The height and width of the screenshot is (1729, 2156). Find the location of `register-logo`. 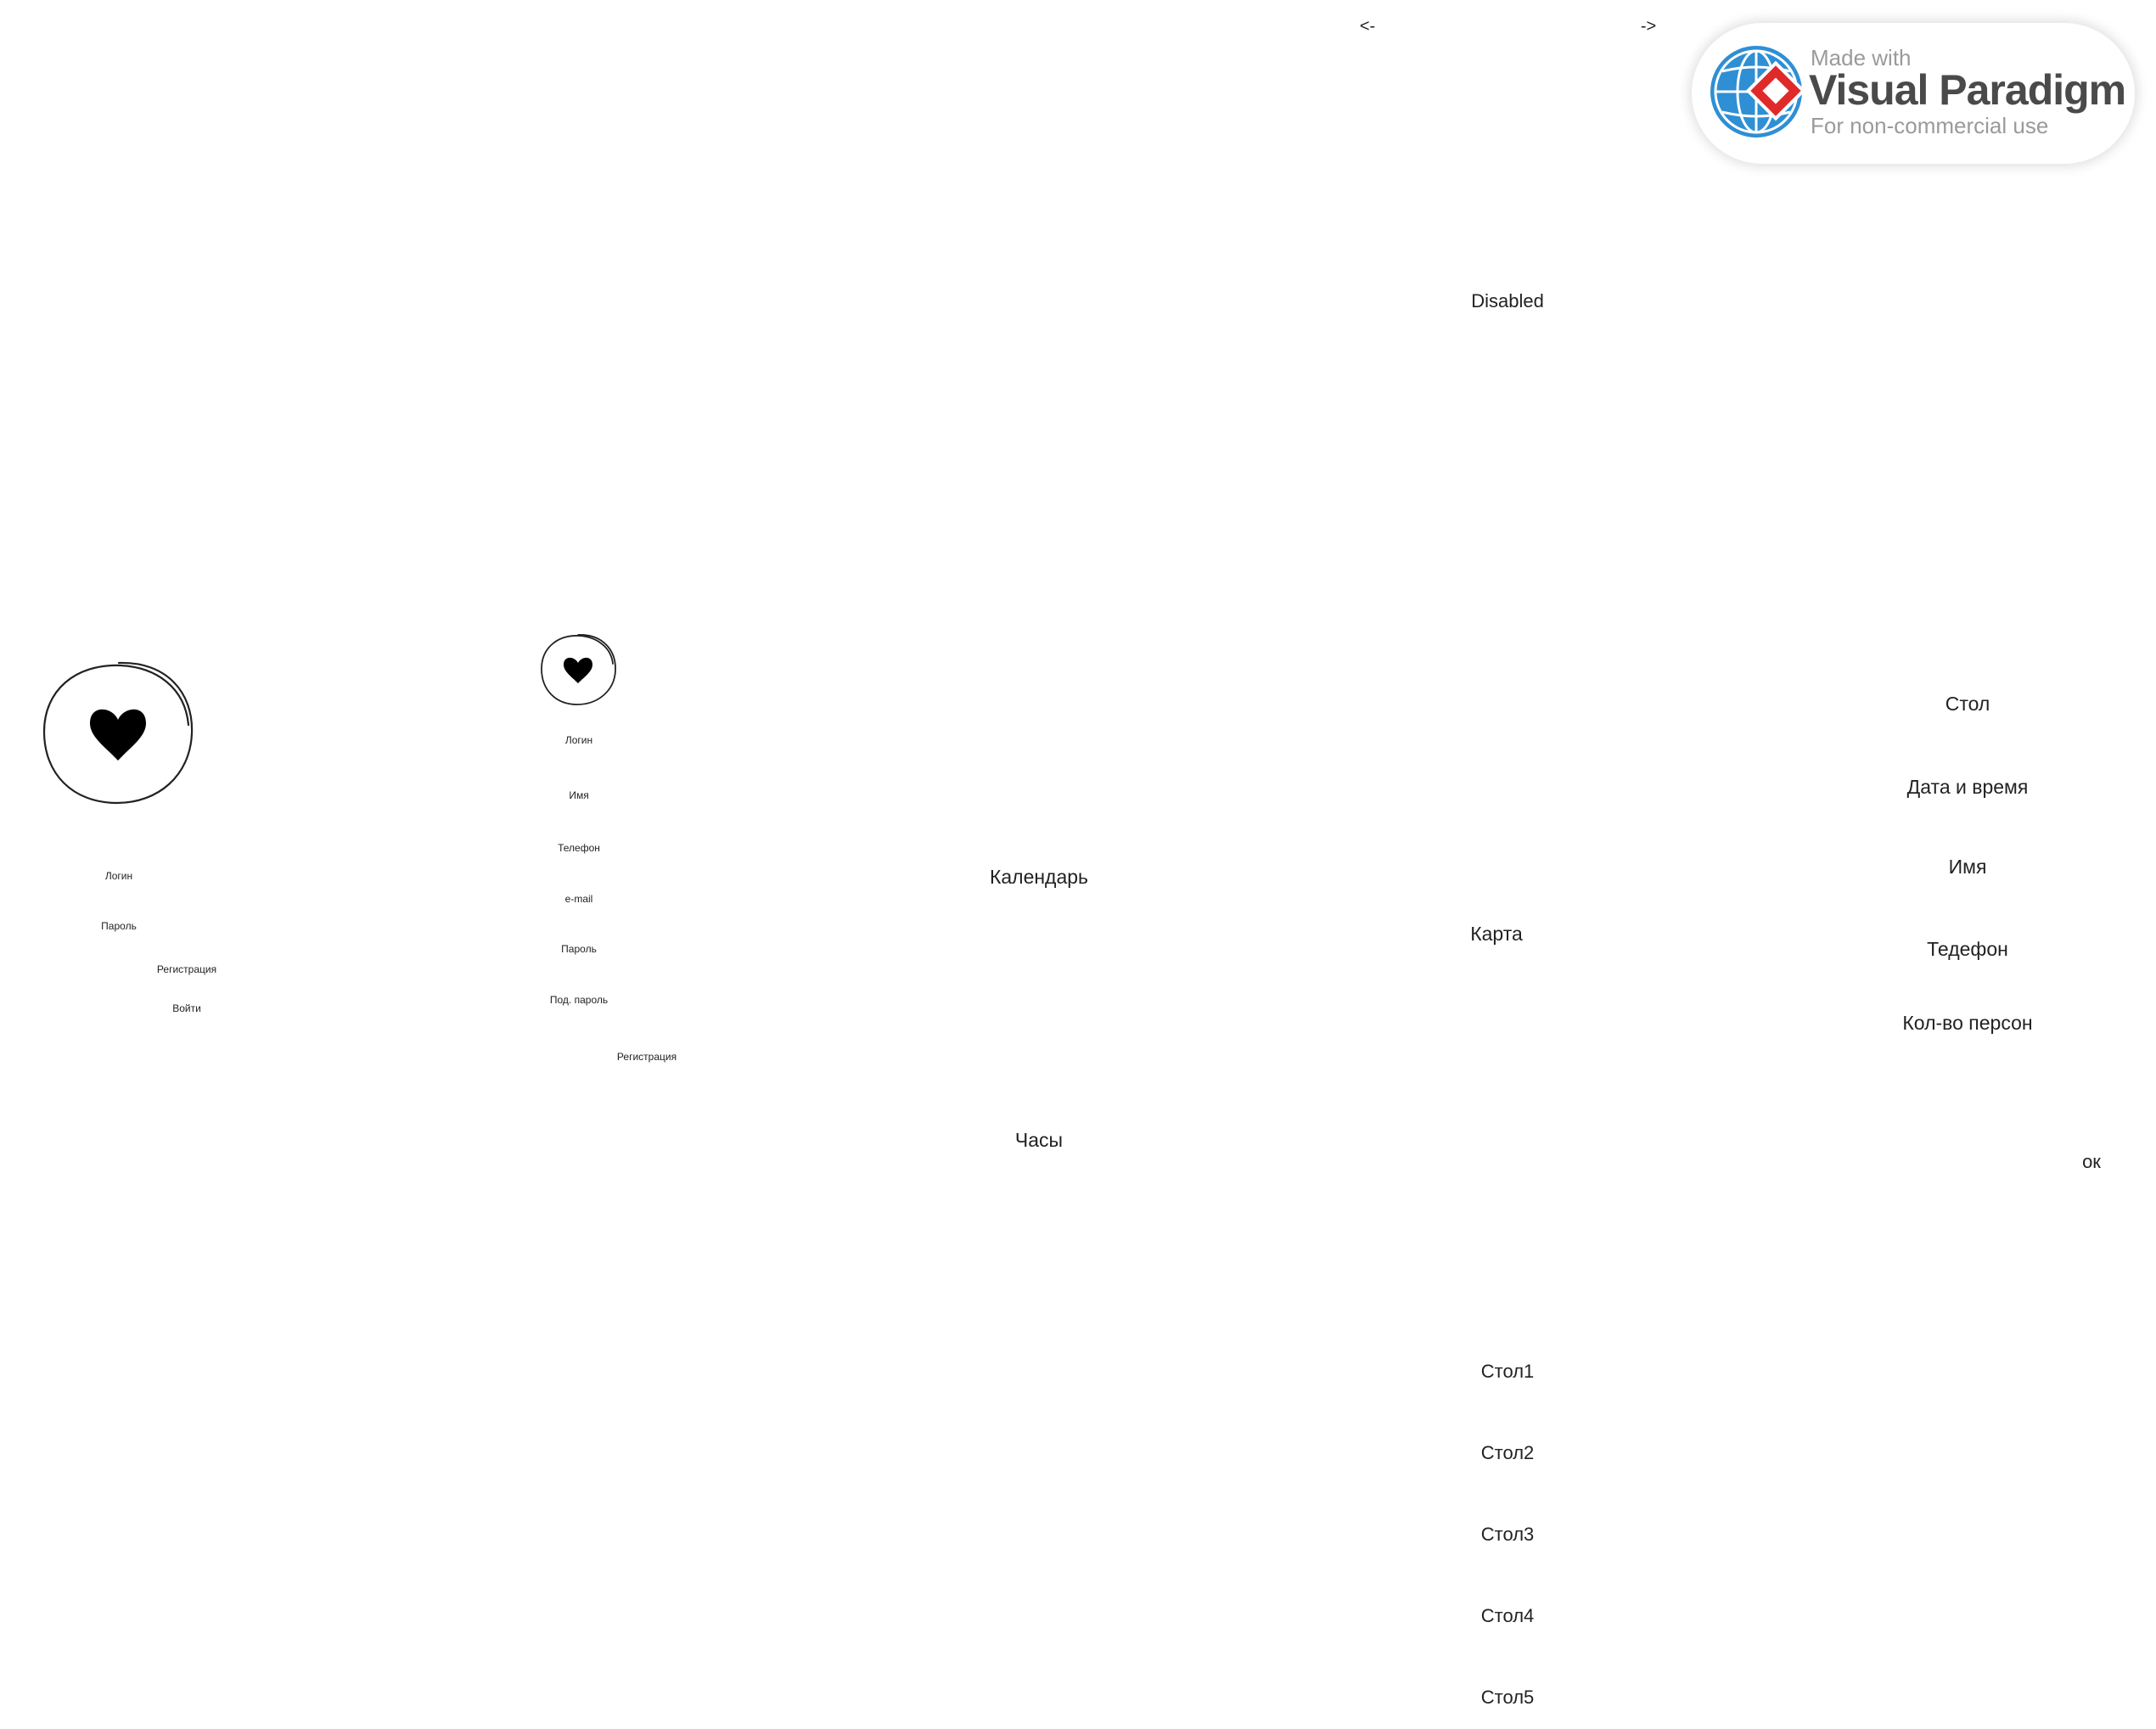

register-logo is located at coordinates (578, 669).